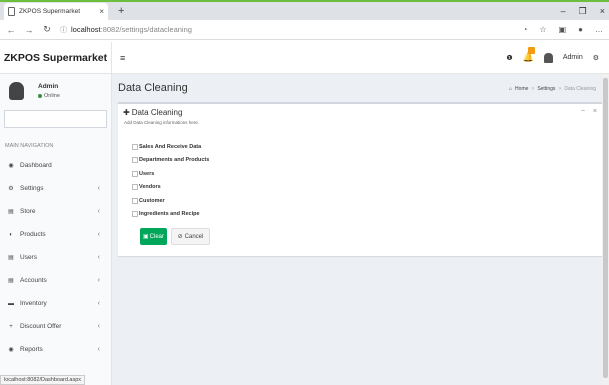  Describe the element at coordinates (56, 234) in the screenshot. I see `sidebar-item-products: ◐ Products ‹` at that location.